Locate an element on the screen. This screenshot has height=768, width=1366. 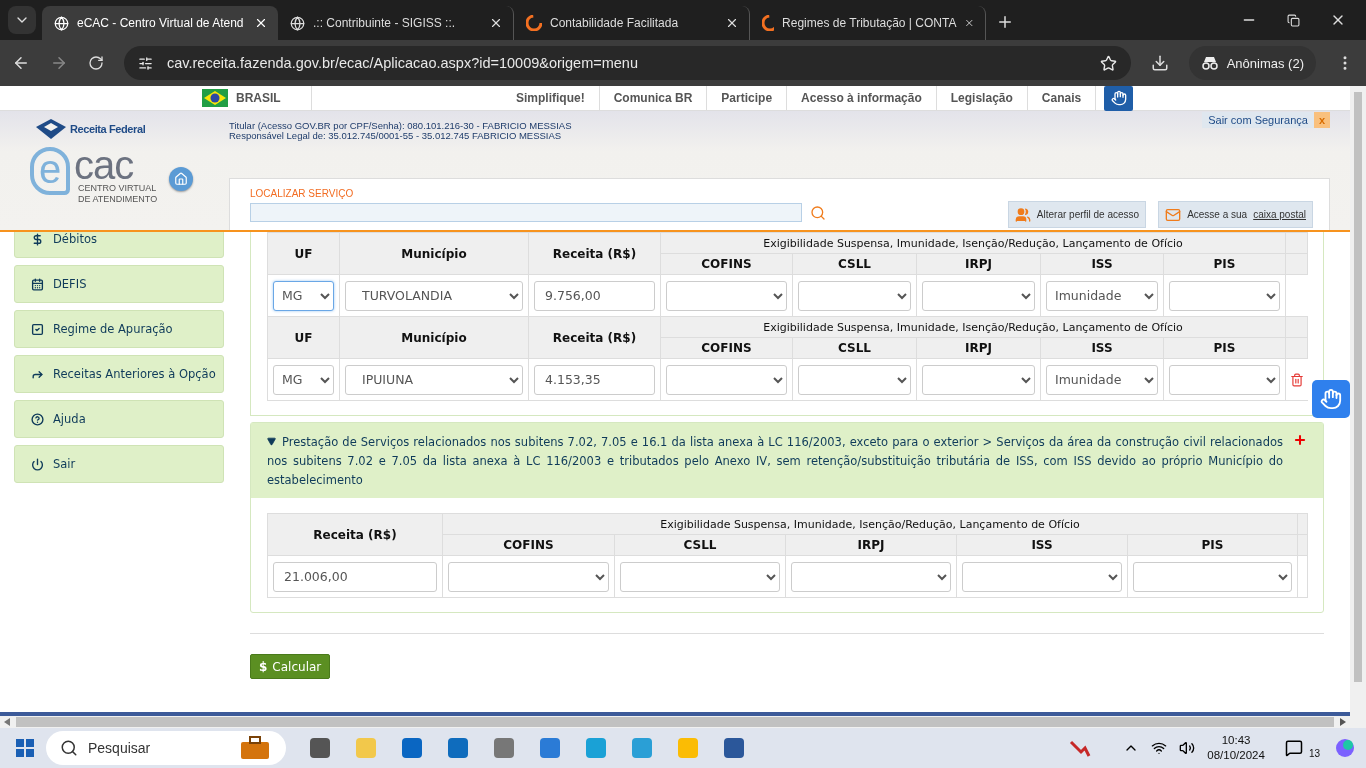
download-icon is located at coordinates (1159, 63).